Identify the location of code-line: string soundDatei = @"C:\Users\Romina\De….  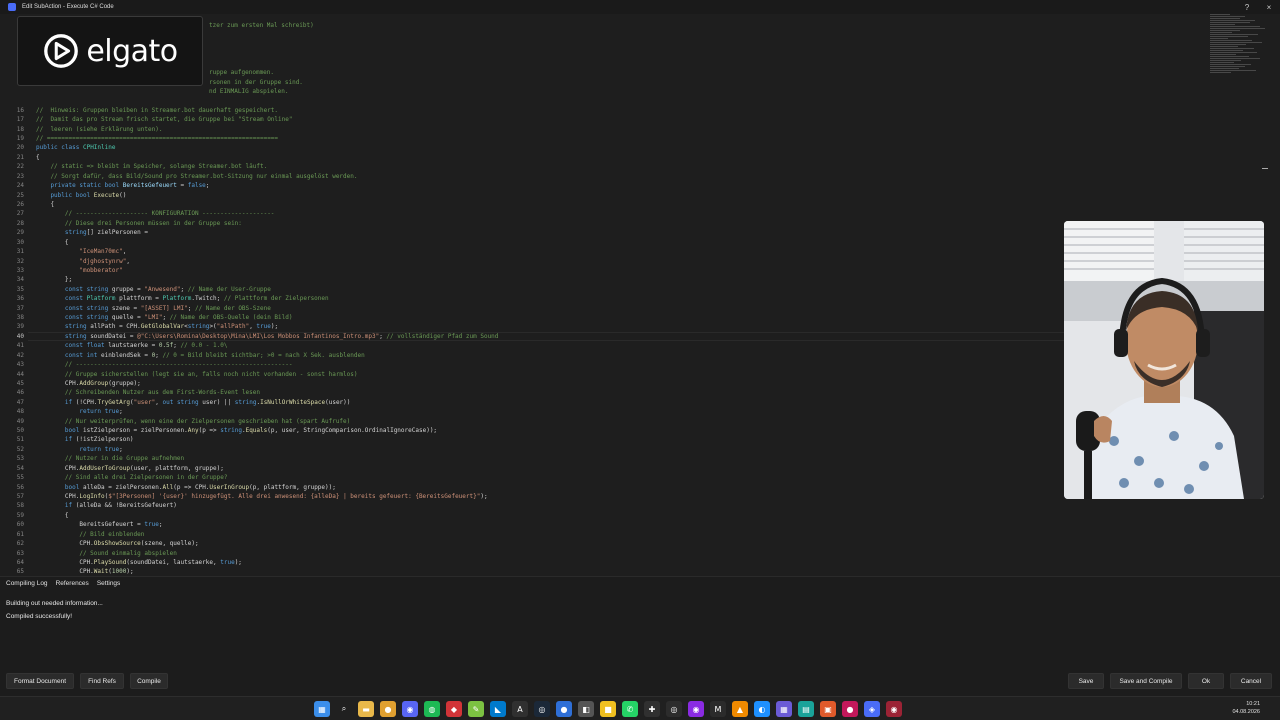
(267, 336).